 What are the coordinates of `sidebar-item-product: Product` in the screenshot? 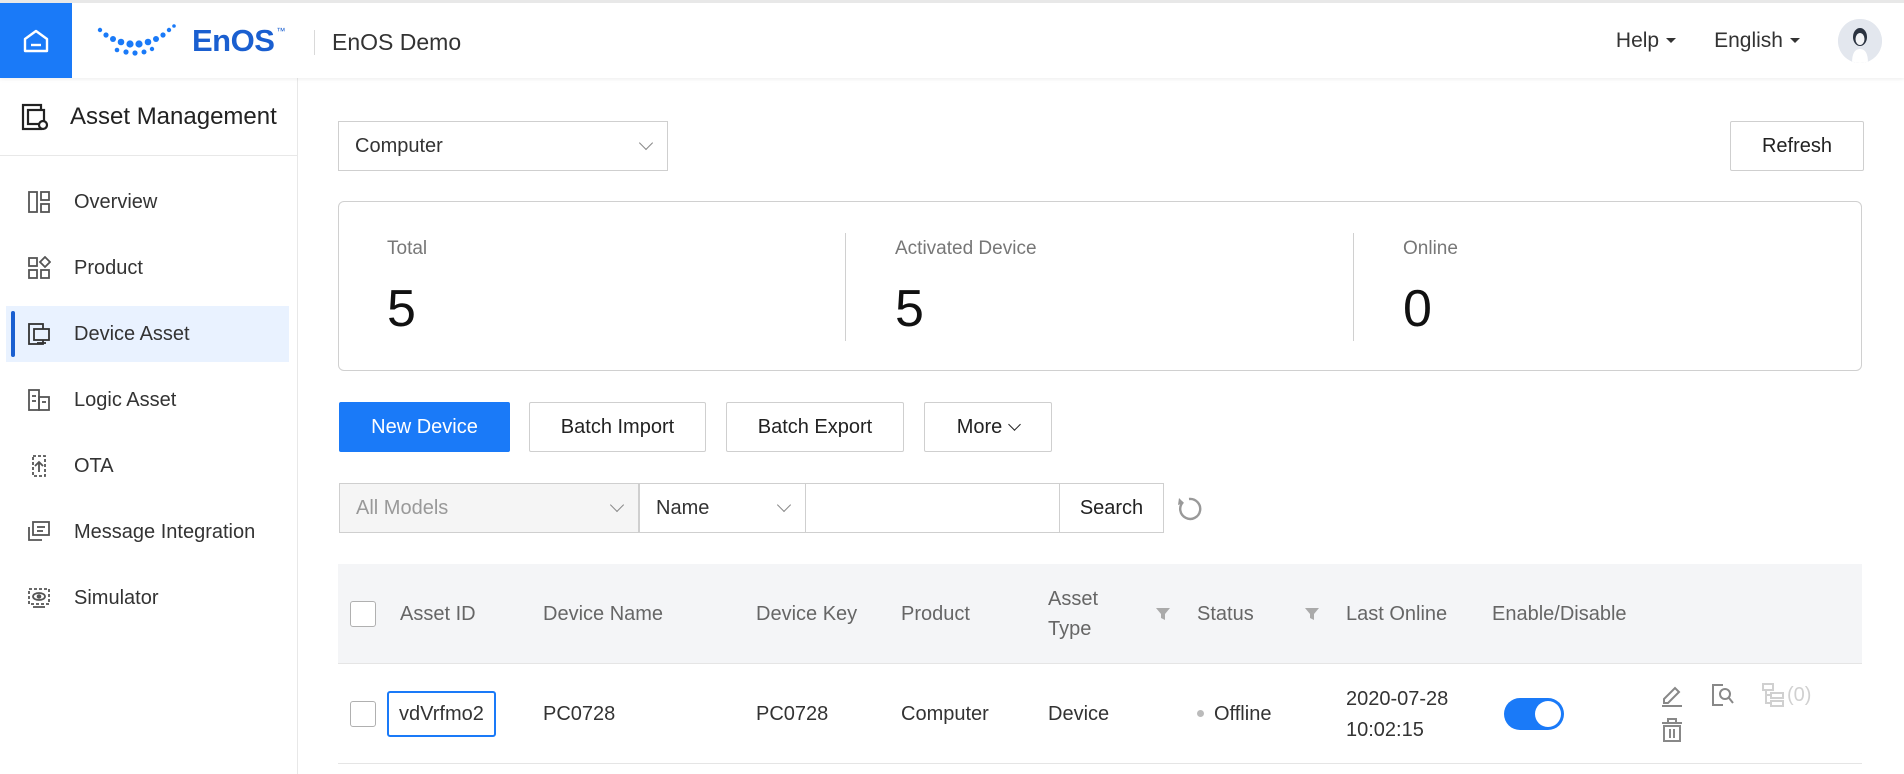 It's located at (144, 268).